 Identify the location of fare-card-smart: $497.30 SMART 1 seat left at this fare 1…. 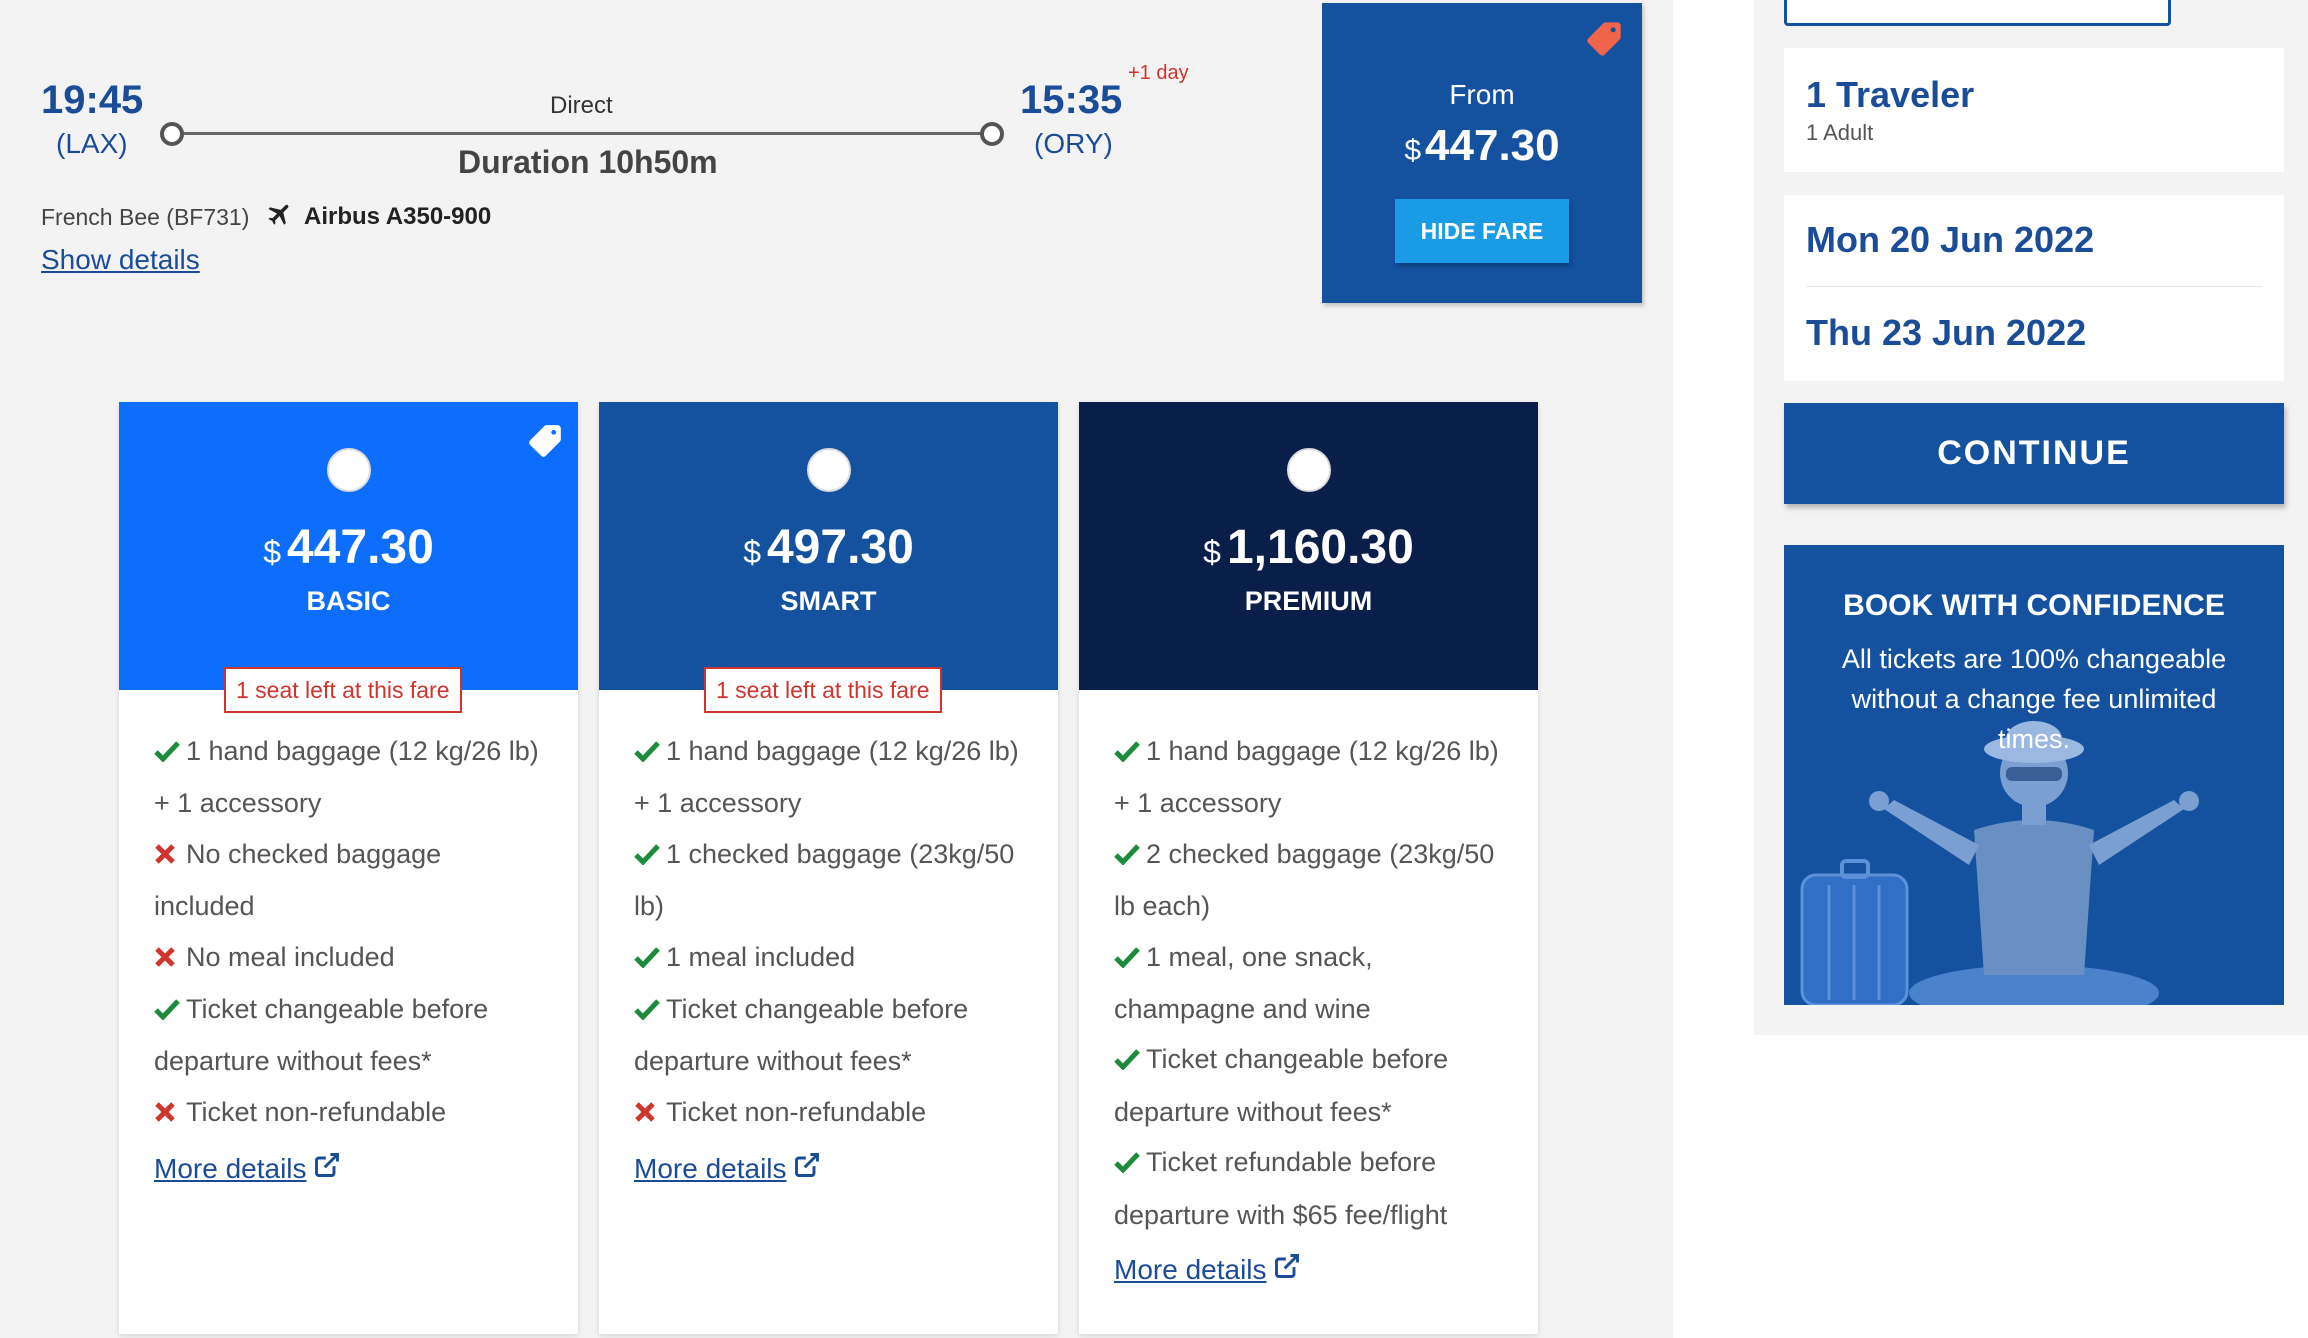
(828, 868).